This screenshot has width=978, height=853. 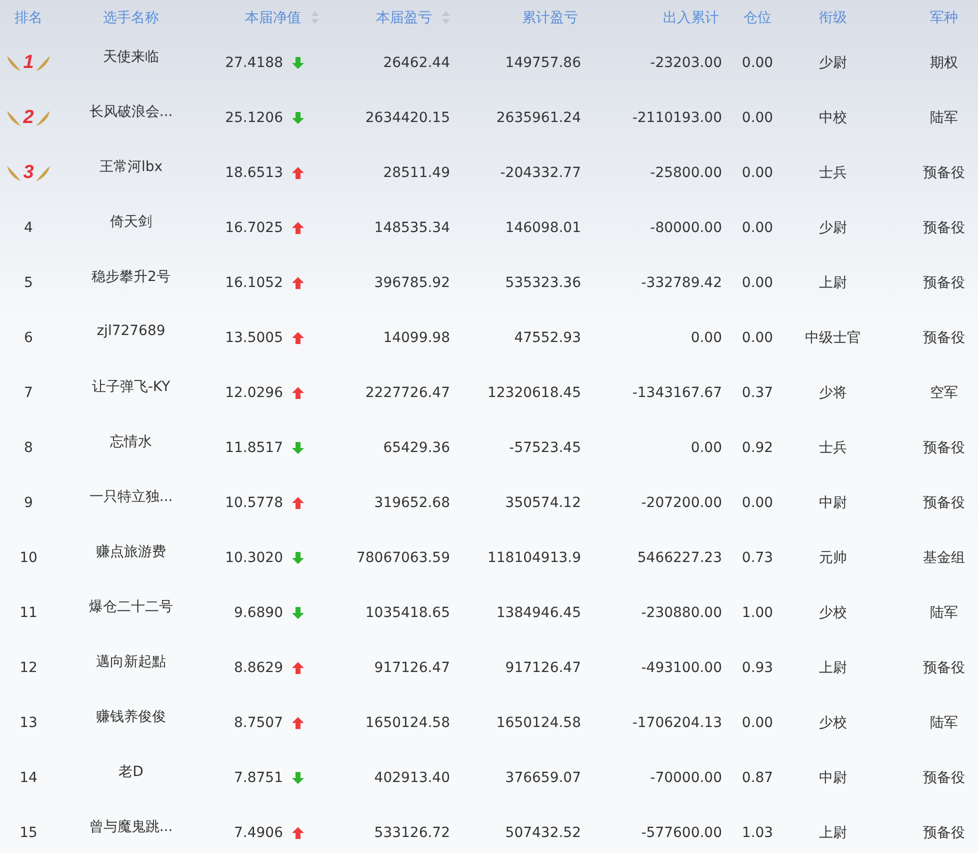 What do you see at coordinates (131, 772) in the screenshot?
I see `player-name: 老D` at bounding box center [131, 772].